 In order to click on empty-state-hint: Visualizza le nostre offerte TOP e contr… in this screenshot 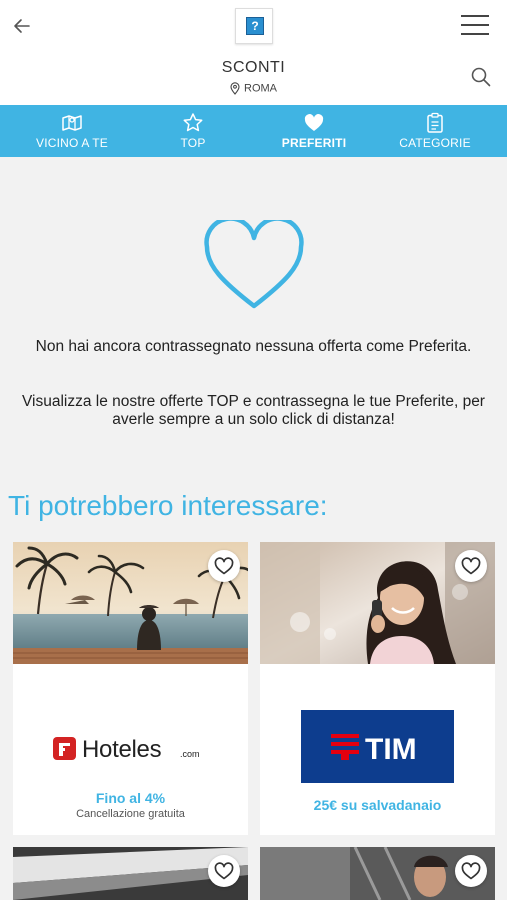, I will do `click(253, 410)`.